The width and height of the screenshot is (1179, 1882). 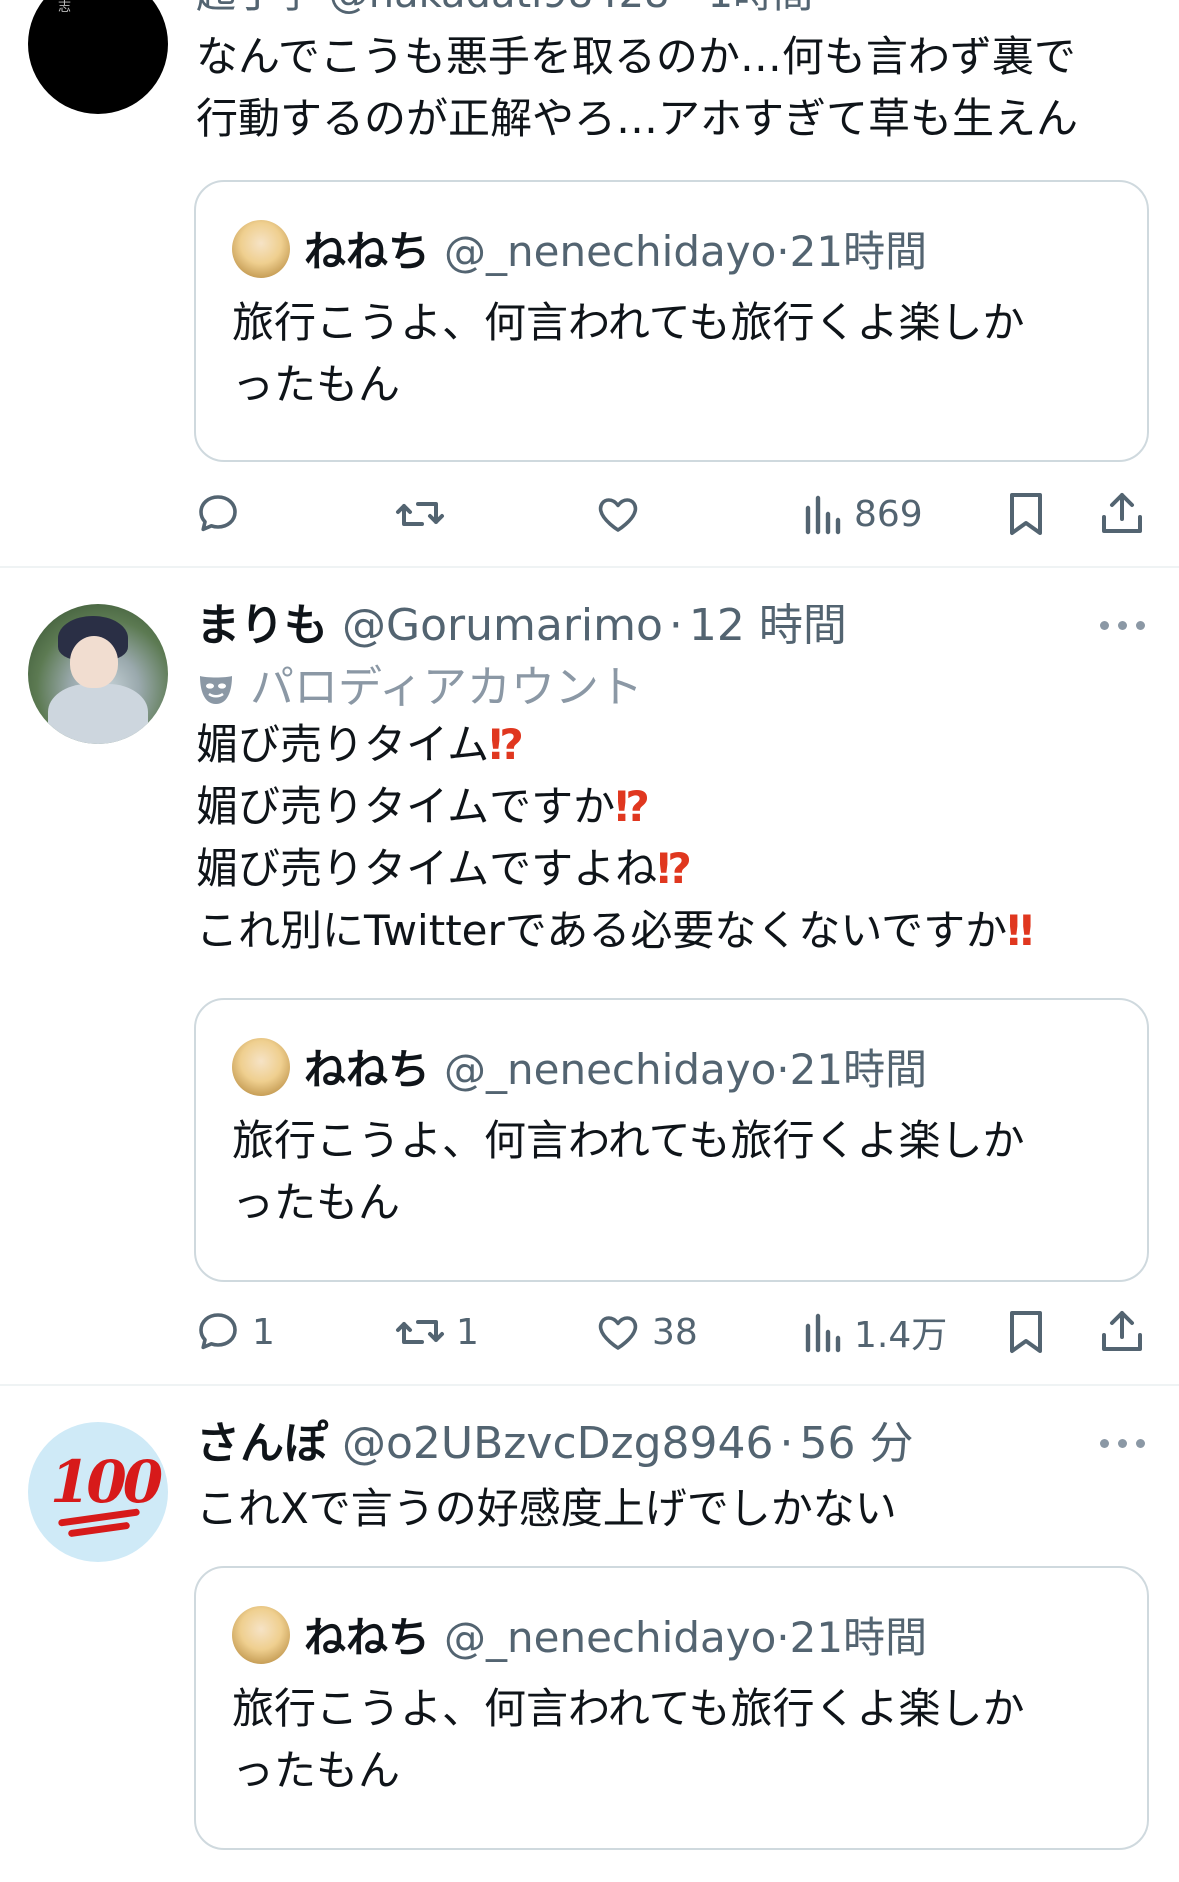 I want to click on retweet-button, so click(x=425, y=514).